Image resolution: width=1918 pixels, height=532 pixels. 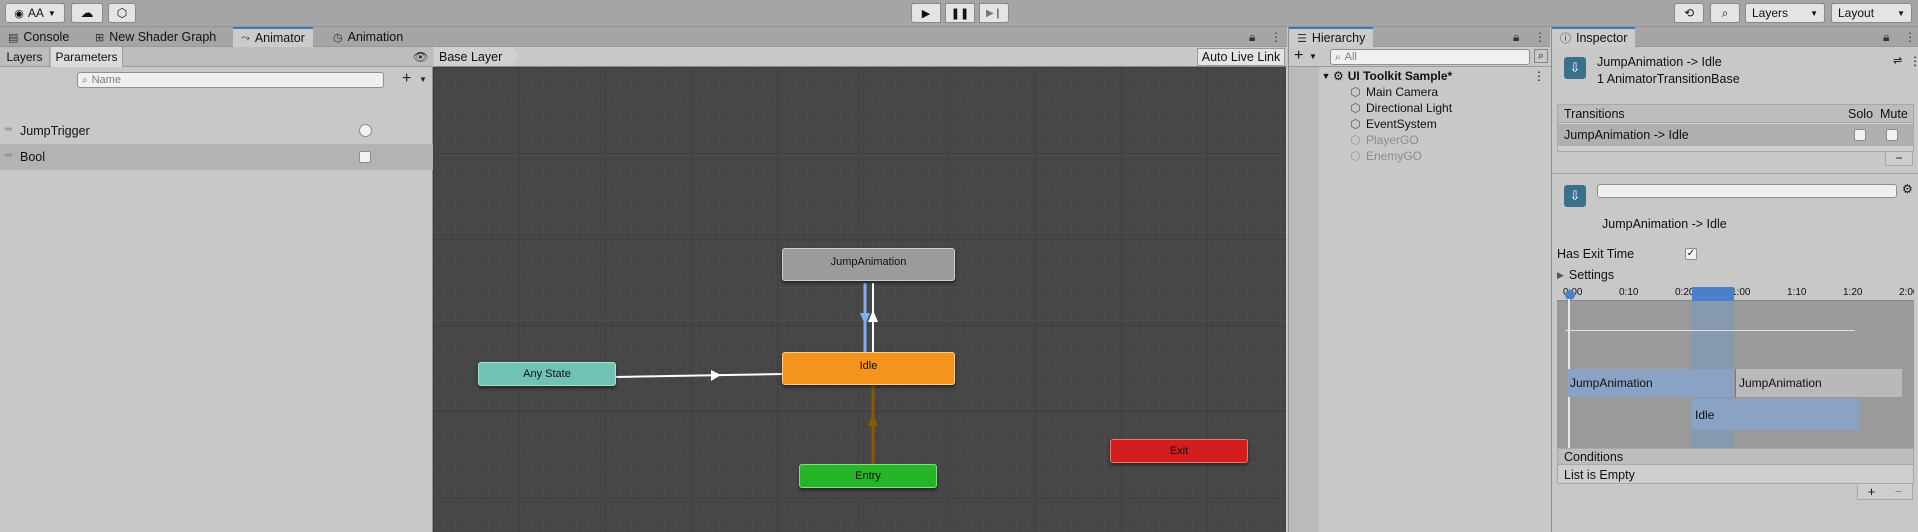 What do you see at coordinates (1775, 414) in the screenshot?
I see `clip-bar-destination: Idle` at bounding box center [1775, 414].